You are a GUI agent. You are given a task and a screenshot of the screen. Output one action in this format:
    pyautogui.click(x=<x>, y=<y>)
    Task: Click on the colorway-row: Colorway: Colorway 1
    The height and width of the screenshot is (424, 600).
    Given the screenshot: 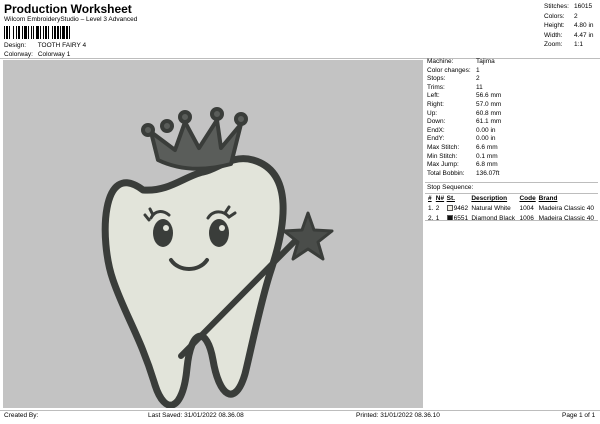 What is the action you would take?
    pyautogui.click(x=37, y=54)
    